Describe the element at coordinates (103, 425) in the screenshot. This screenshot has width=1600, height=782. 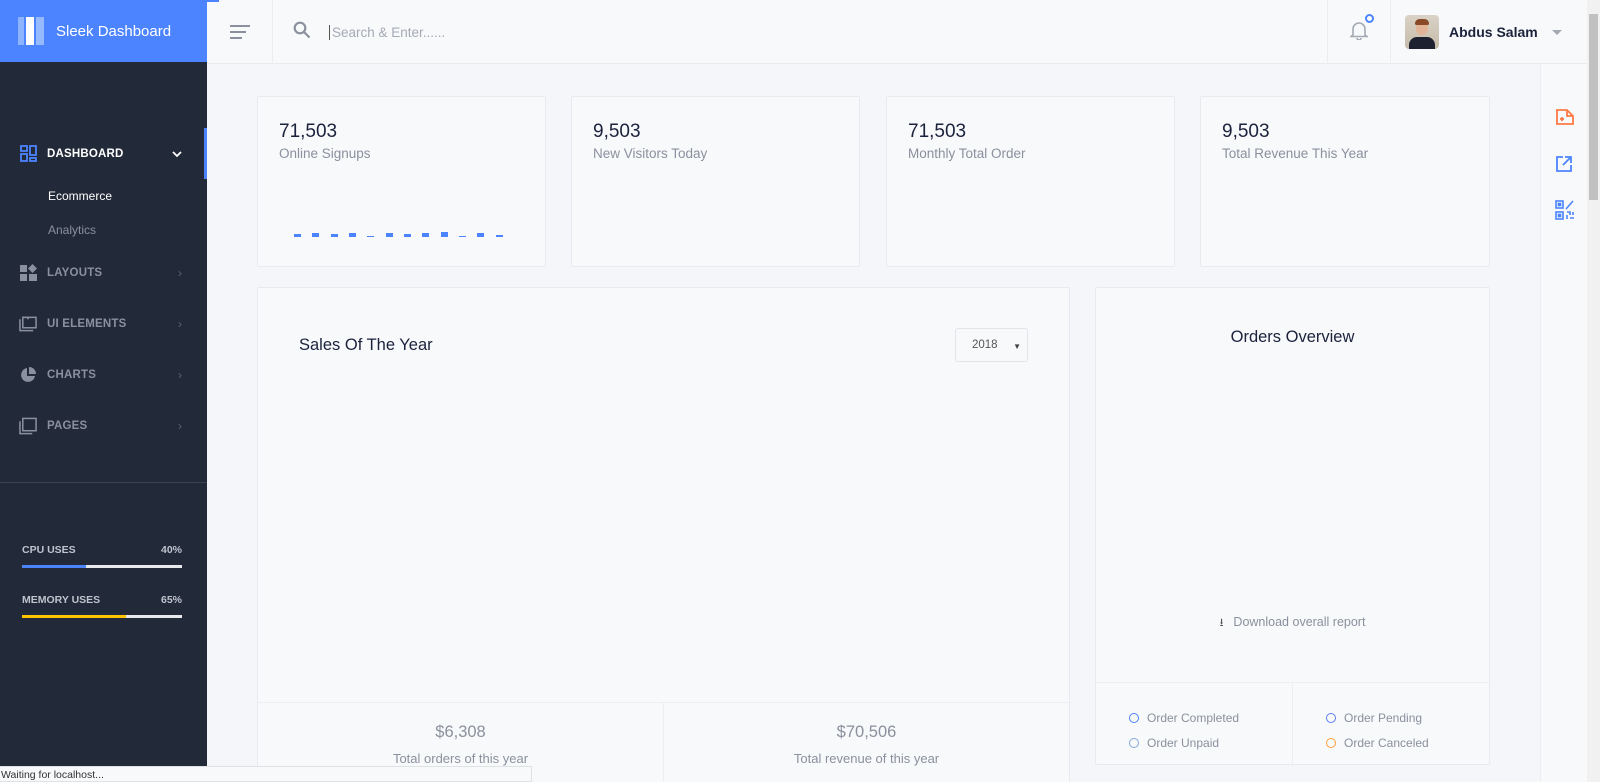
I see `sidebar-item-pages: PAGES ›` at that location.